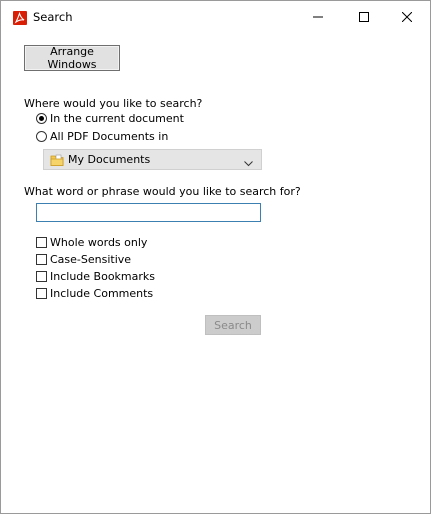 The width and height of the screenshot is (431, 514). What do you see at coordinates (117, 118) in the screenshot?
I see `radio-label: In the current document` at bounding box center [117, 118].